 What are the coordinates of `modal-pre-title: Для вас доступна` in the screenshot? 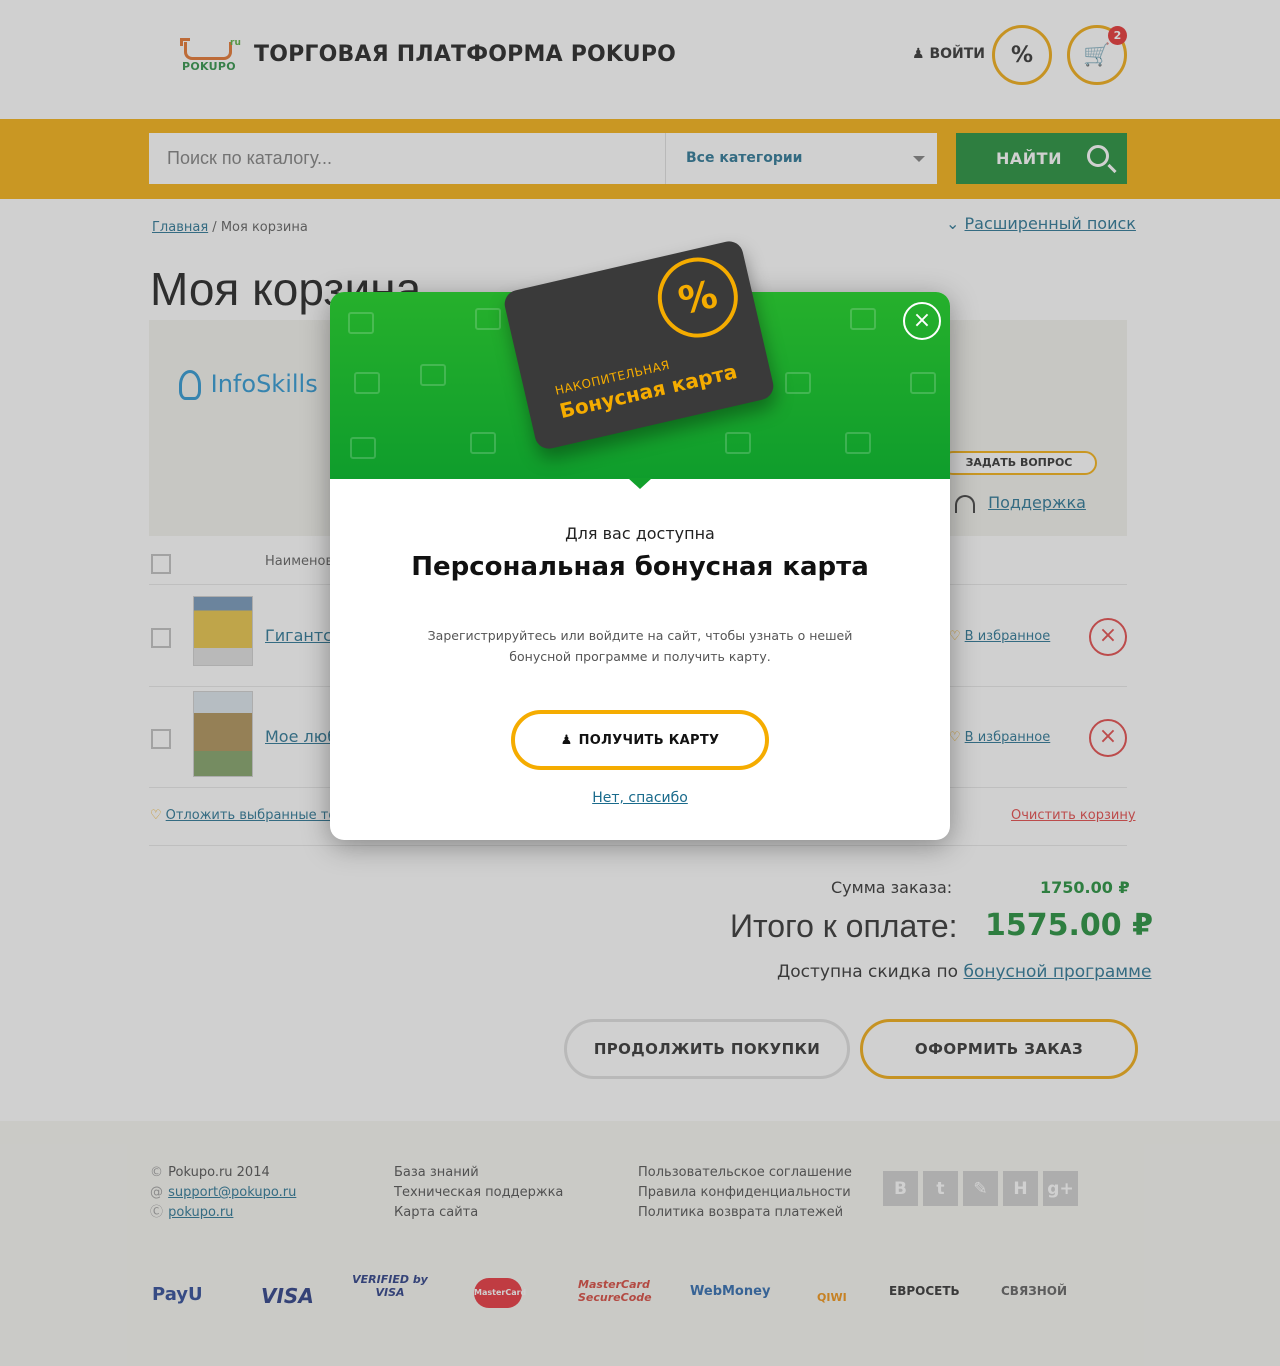 It's located at (640, 533).